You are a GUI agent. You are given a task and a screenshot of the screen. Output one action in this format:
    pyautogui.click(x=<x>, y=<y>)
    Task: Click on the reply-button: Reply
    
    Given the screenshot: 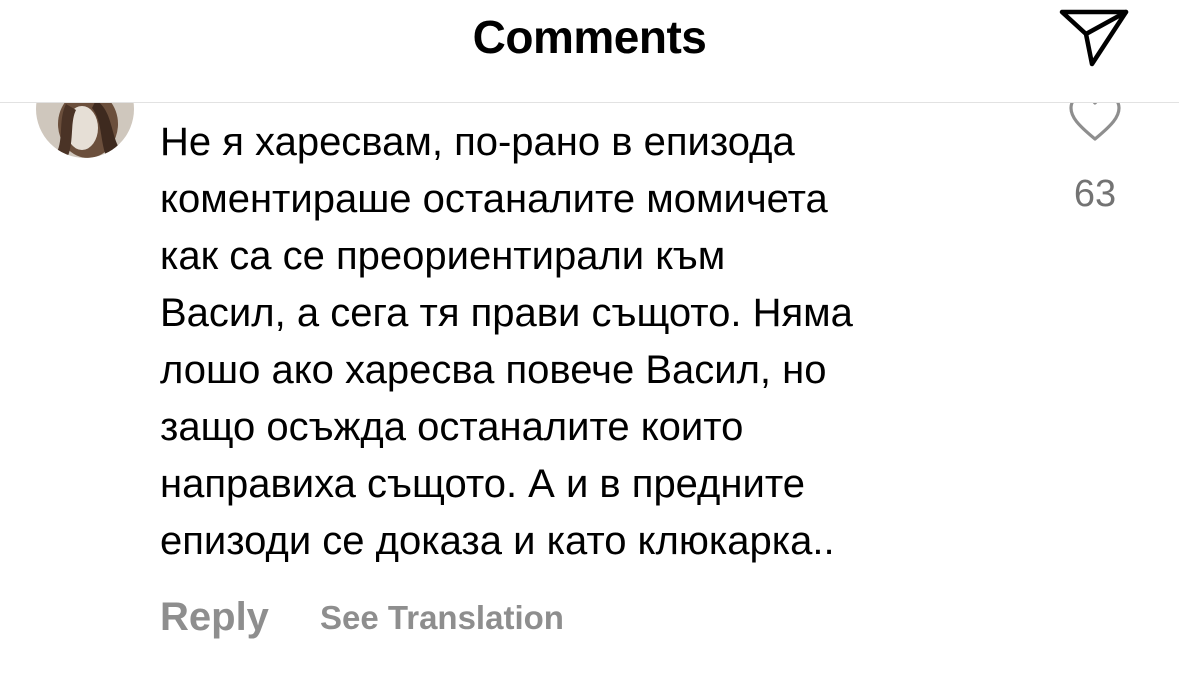 What is the action you would take?
    pyautogui.click(x=214, y=617)
    